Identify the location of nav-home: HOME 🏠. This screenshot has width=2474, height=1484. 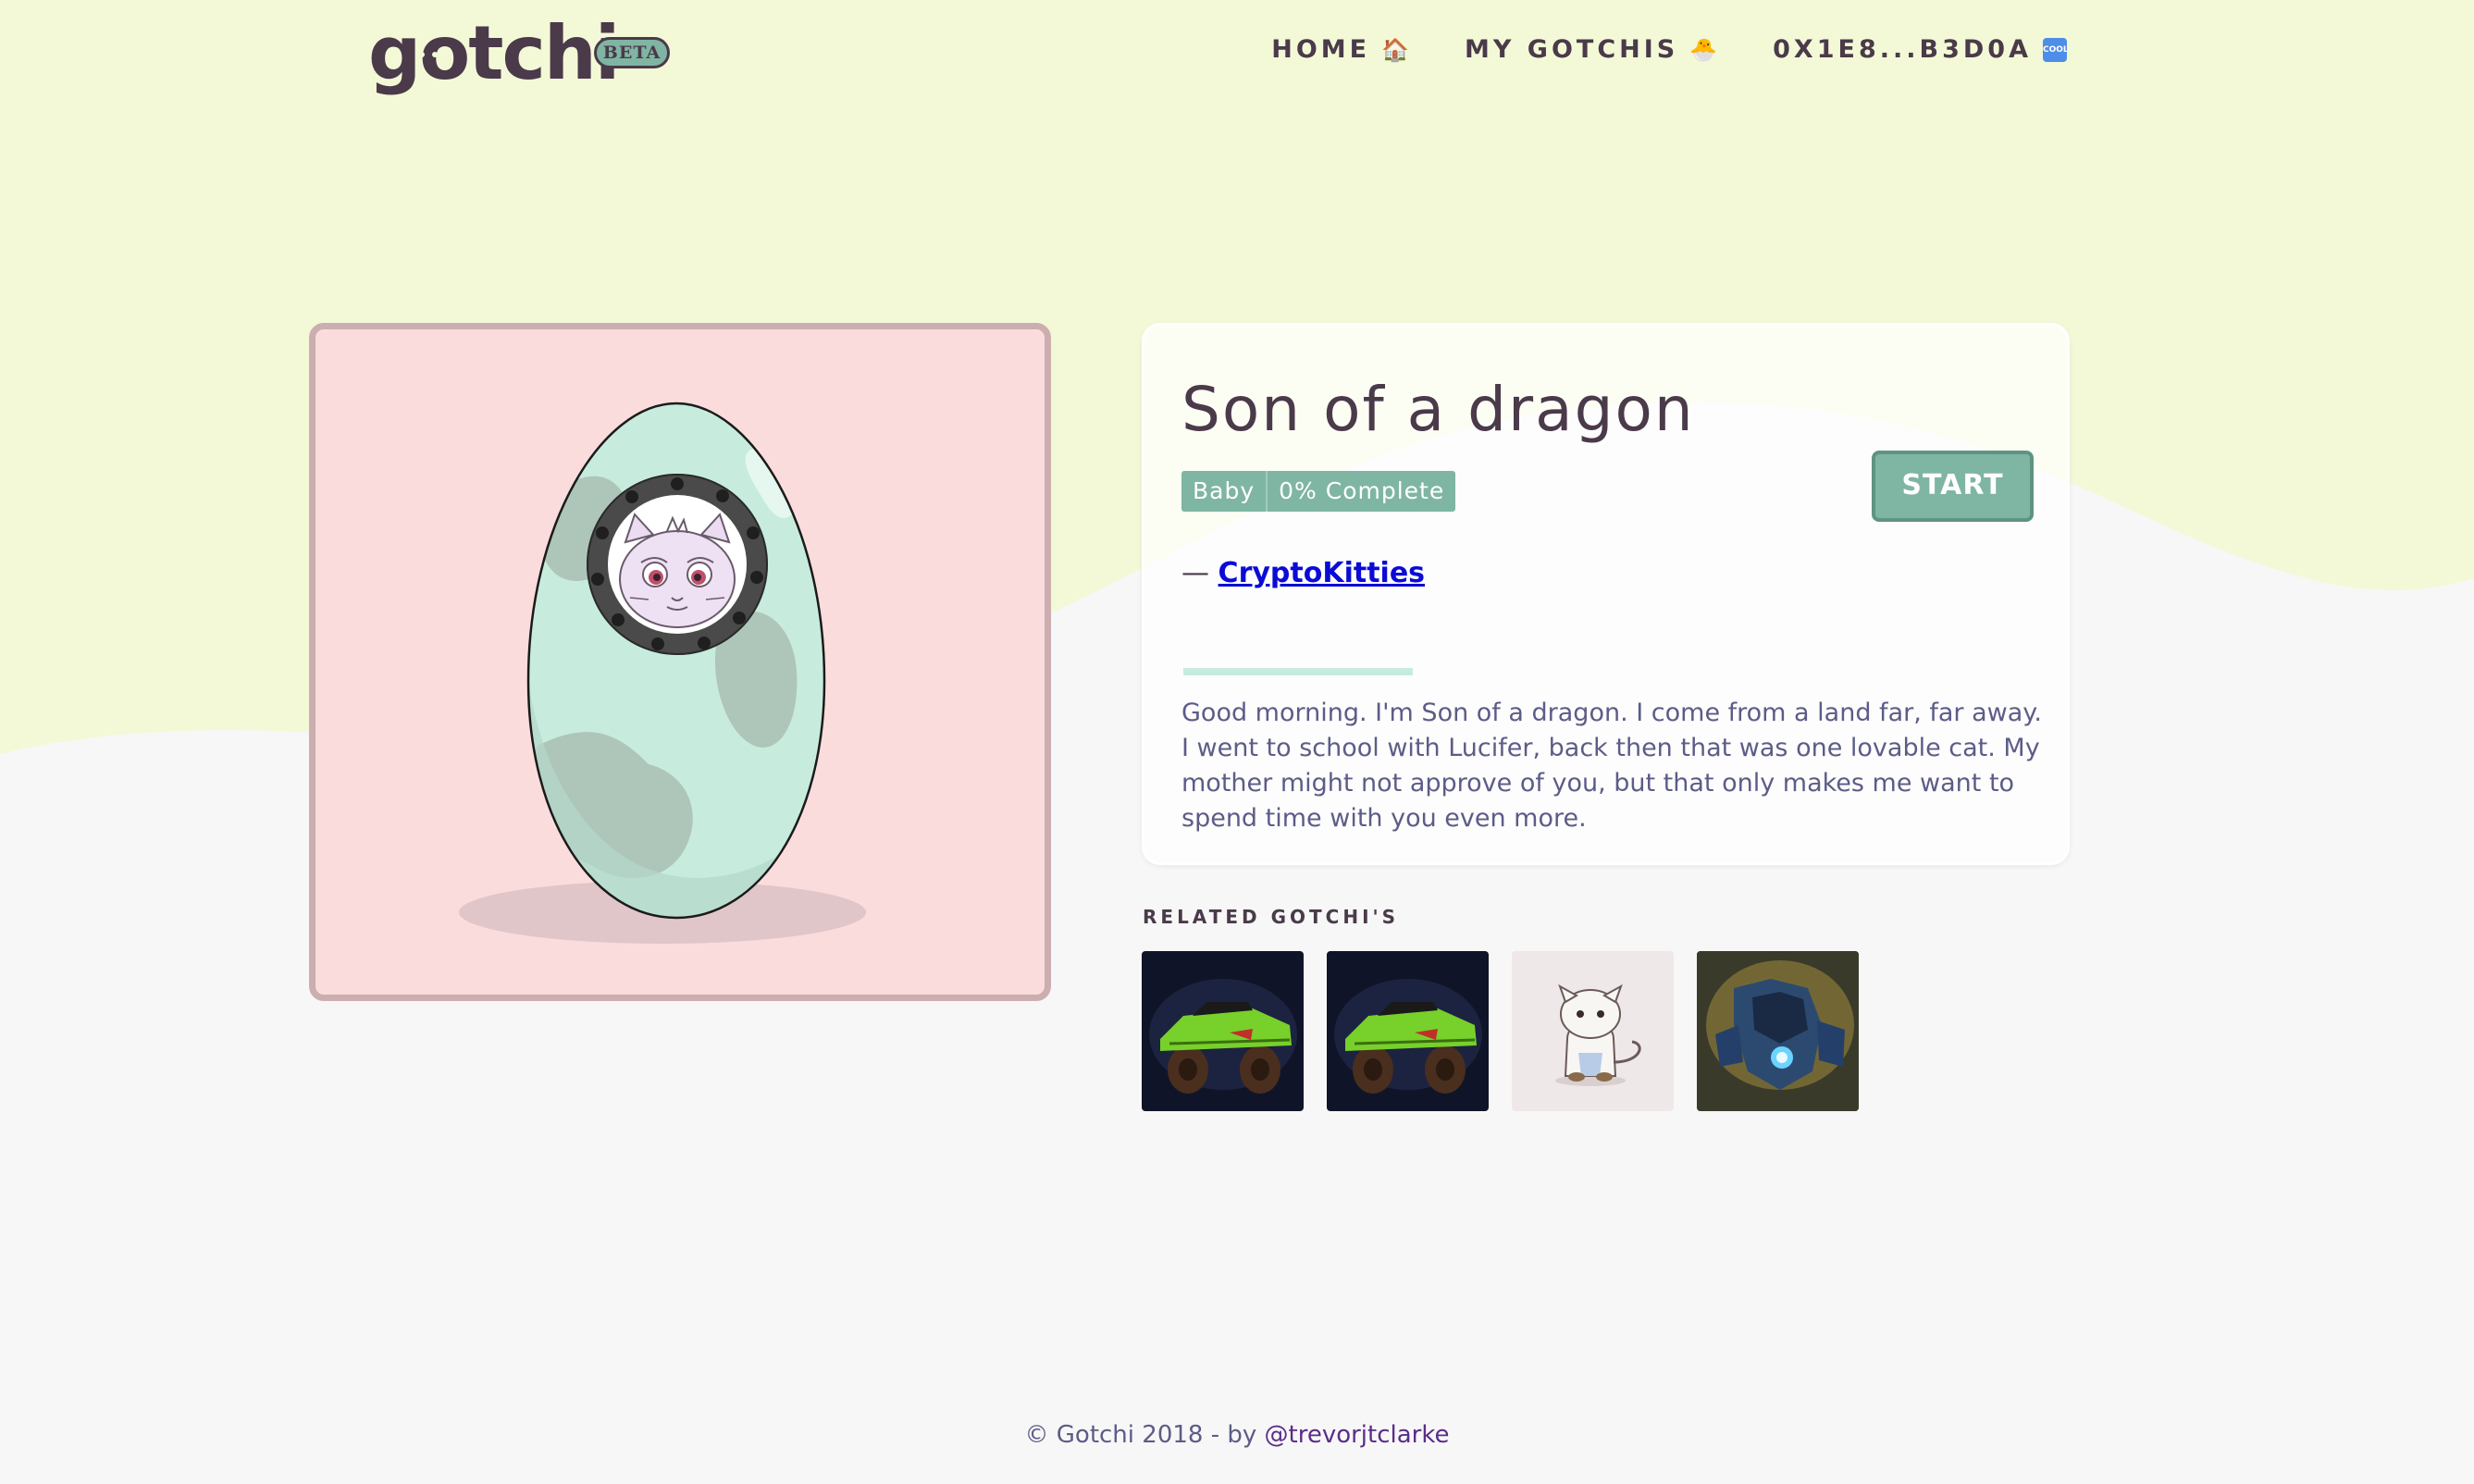
(1340, 49).